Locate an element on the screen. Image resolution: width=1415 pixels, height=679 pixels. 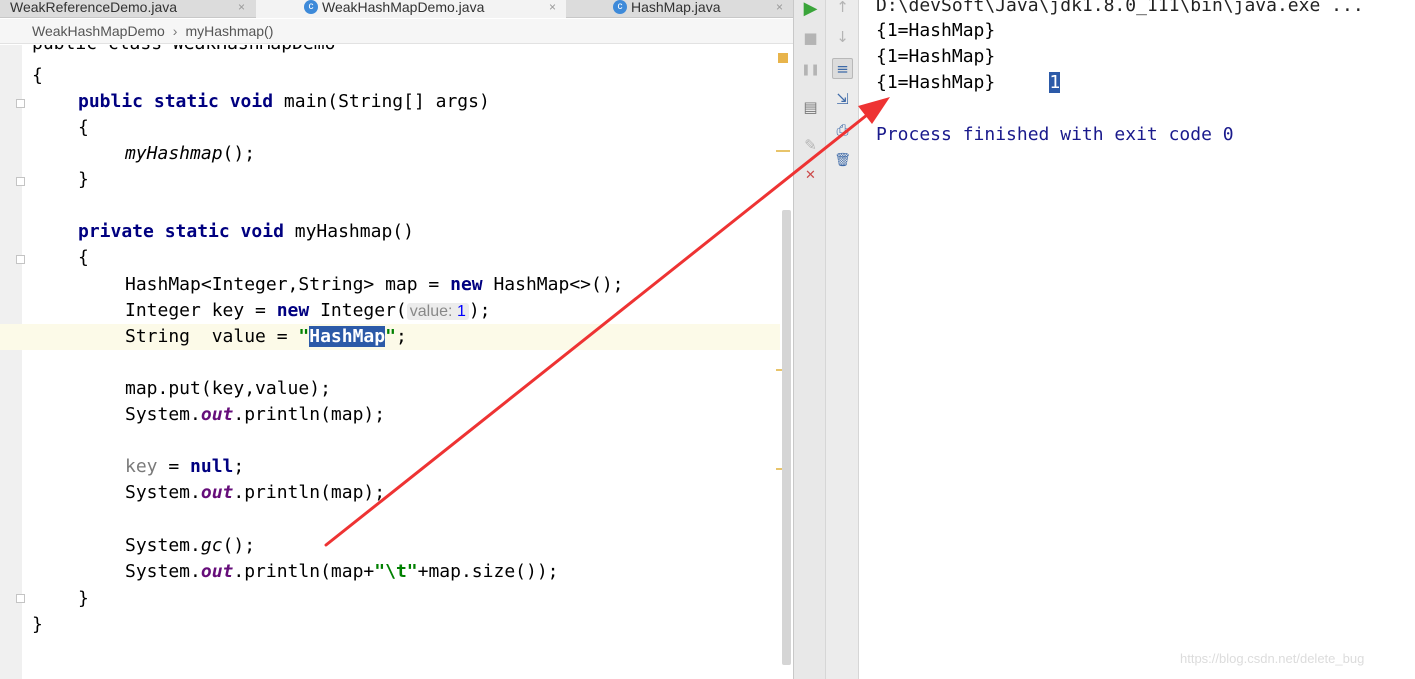
tab-hashmap: c HashMap.java × is located at coordinates (680, 9).